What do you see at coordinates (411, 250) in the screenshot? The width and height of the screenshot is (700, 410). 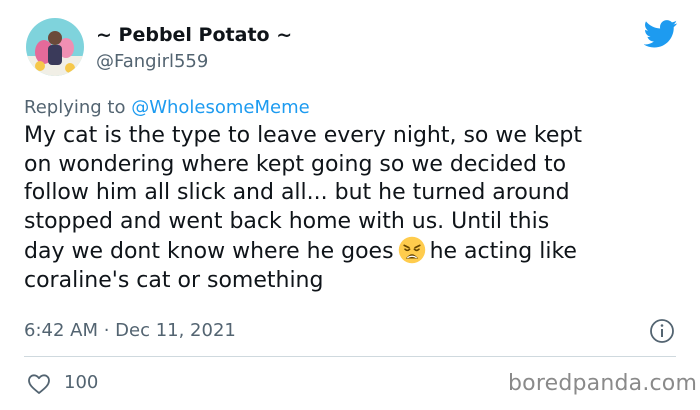 I see `weary-face-emoji-icon` at bounding box center [411, 250].